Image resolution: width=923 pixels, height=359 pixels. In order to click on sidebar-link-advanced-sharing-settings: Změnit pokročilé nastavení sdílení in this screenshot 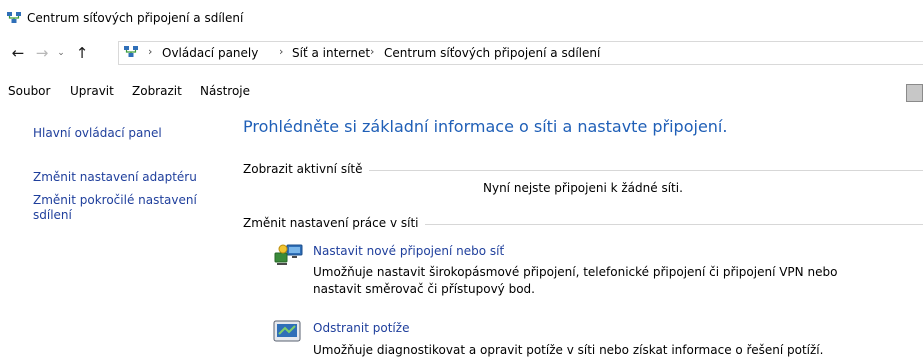, I will do `click(123, 208)`.